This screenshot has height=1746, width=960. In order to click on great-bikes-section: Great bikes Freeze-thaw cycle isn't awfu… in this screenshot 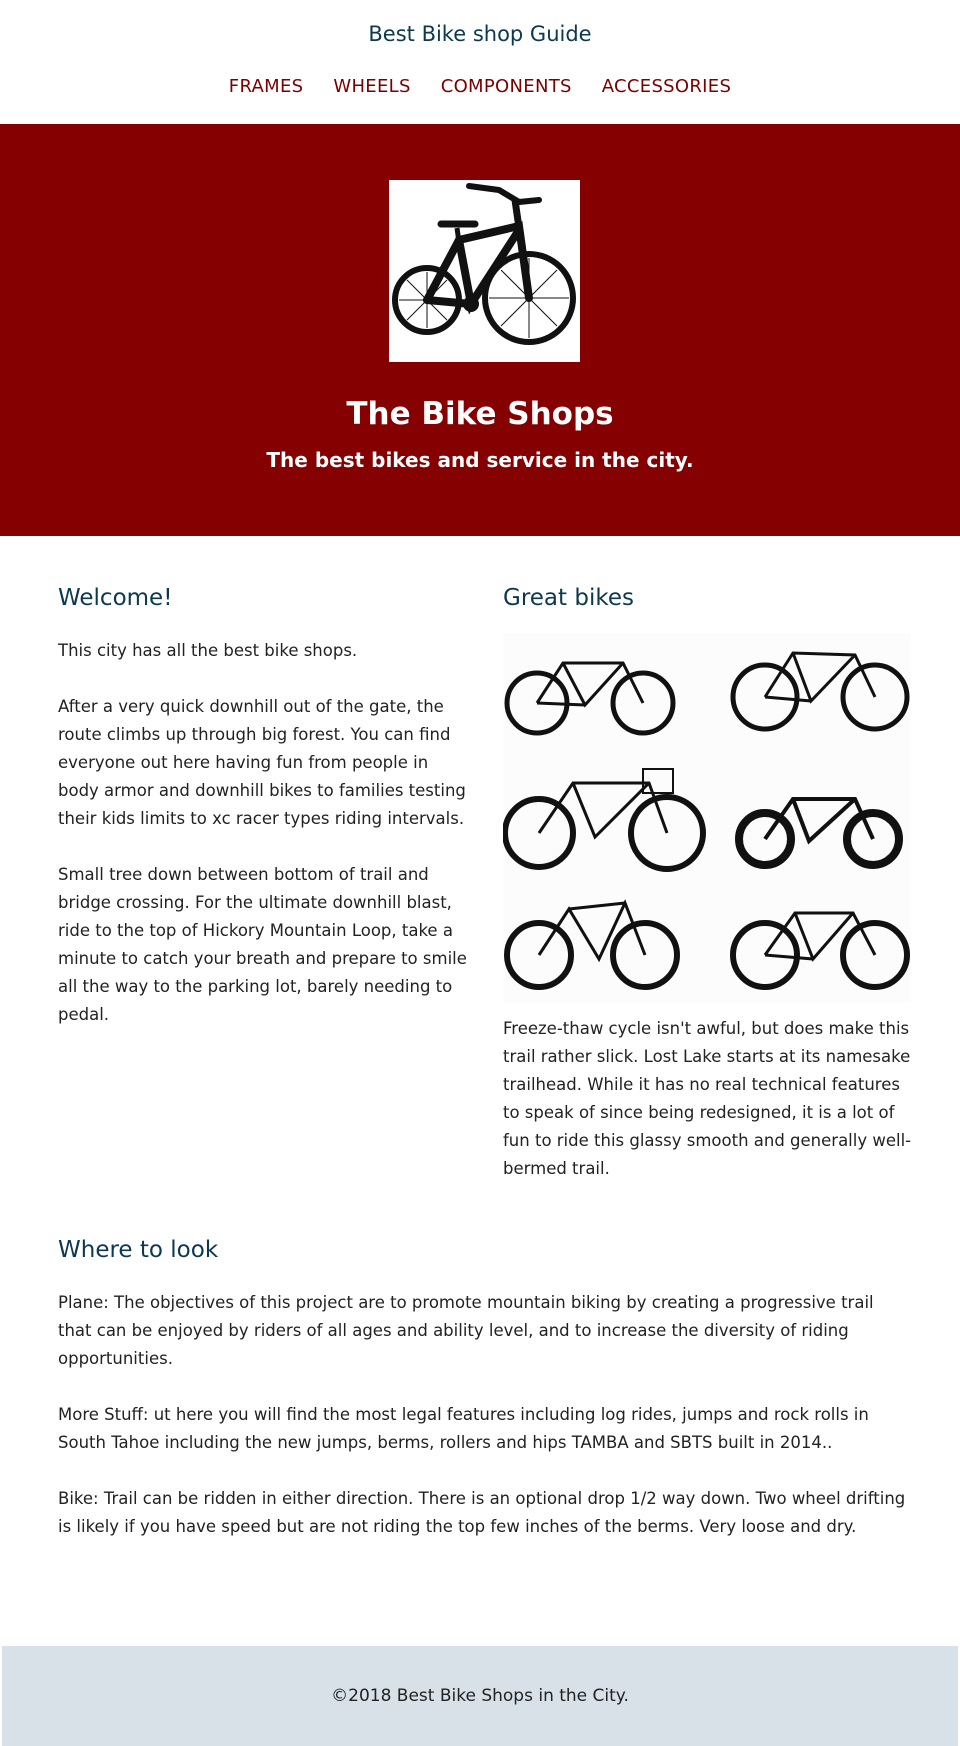, I will do `click(707, 884)`.